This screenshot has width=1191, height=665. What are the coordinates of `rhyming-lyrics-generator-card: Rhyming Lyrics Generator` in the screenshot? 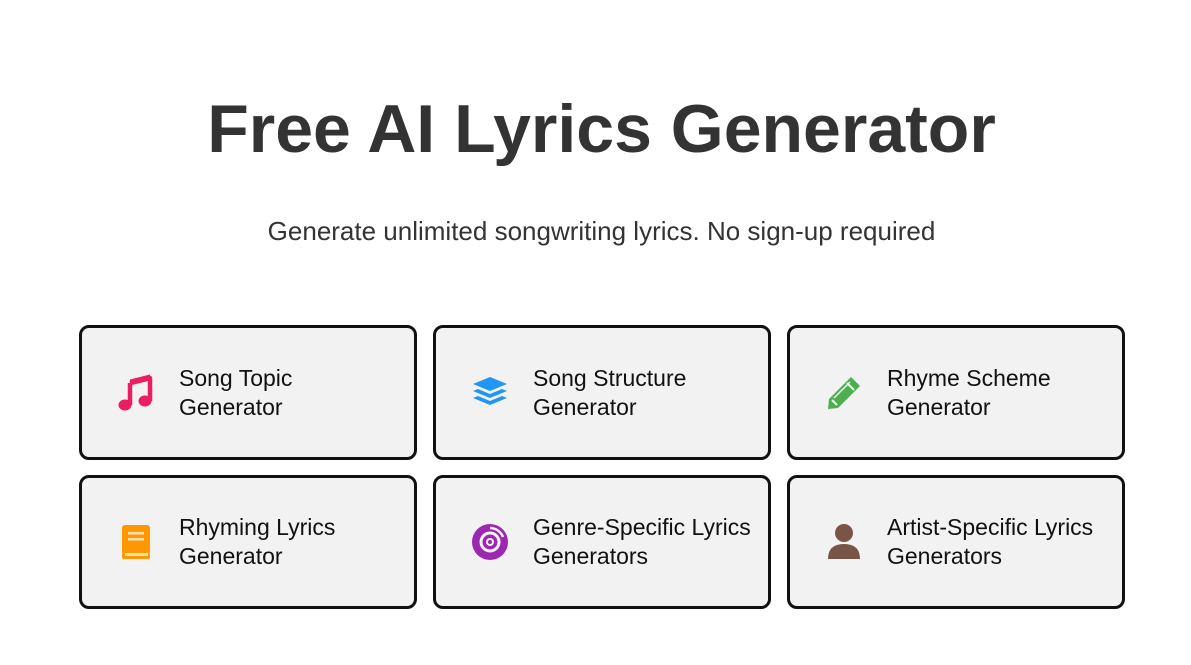 It's located at (248, 542).